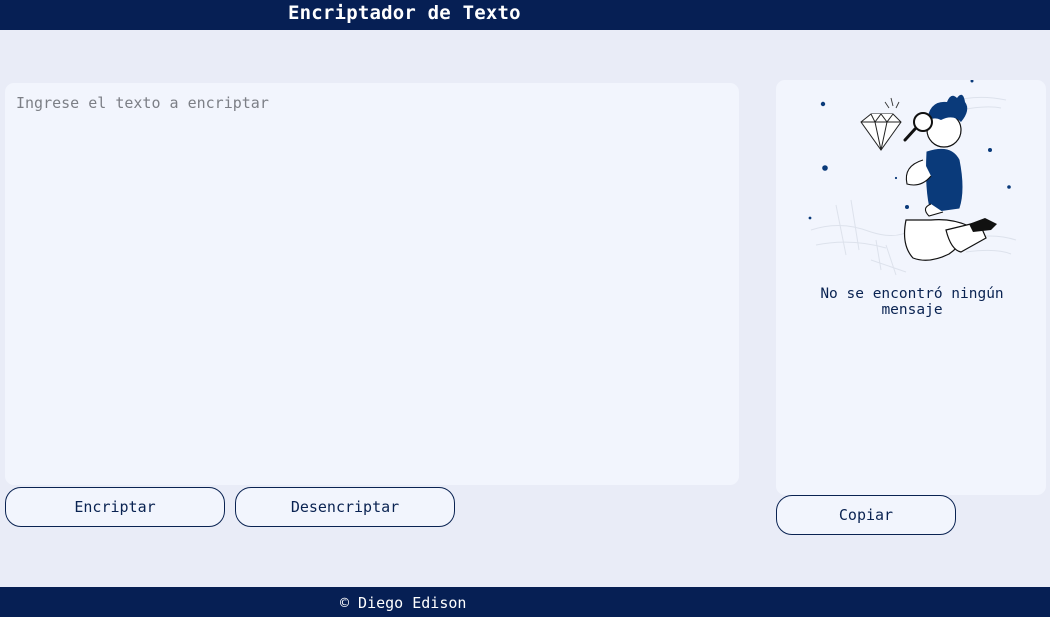 Image resolution: width=1050 pixels, height=617 pixels. I want to click on encrypt-button: Encriptar, so click(115, 507).